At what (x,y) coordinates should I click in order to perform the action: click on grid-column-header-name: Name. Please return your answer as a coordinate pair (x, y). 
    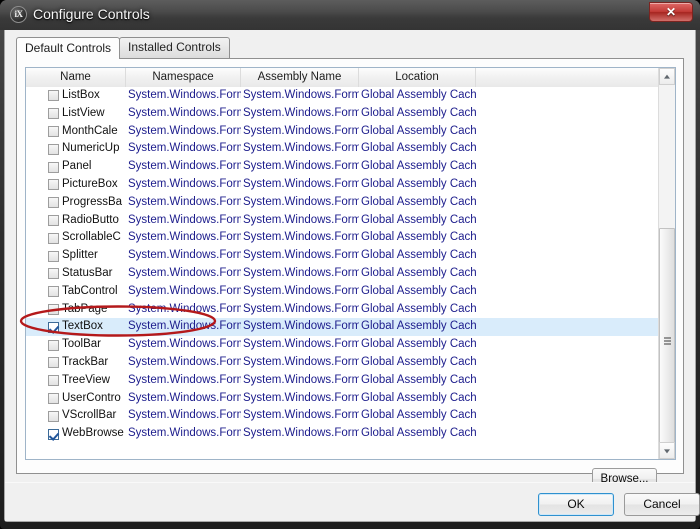
    Looking at the image, I should click on (76, 77).